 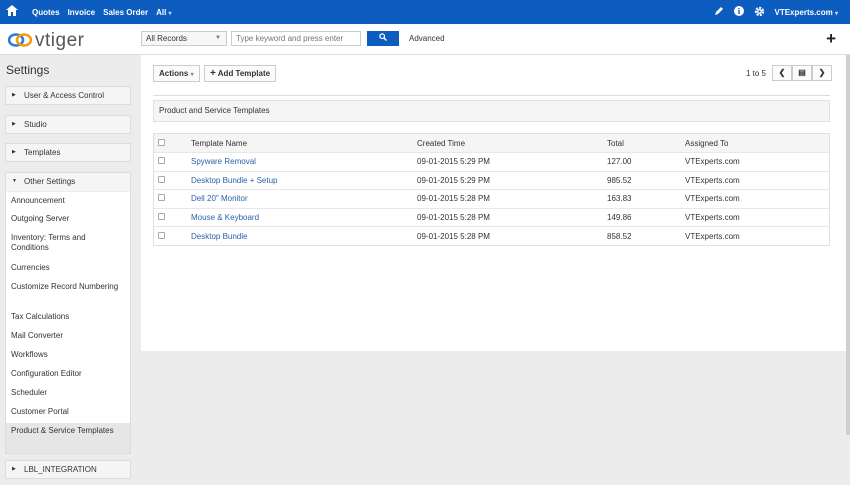 I want to click on add-template-label: Add Template, so click(x=244, y=73).